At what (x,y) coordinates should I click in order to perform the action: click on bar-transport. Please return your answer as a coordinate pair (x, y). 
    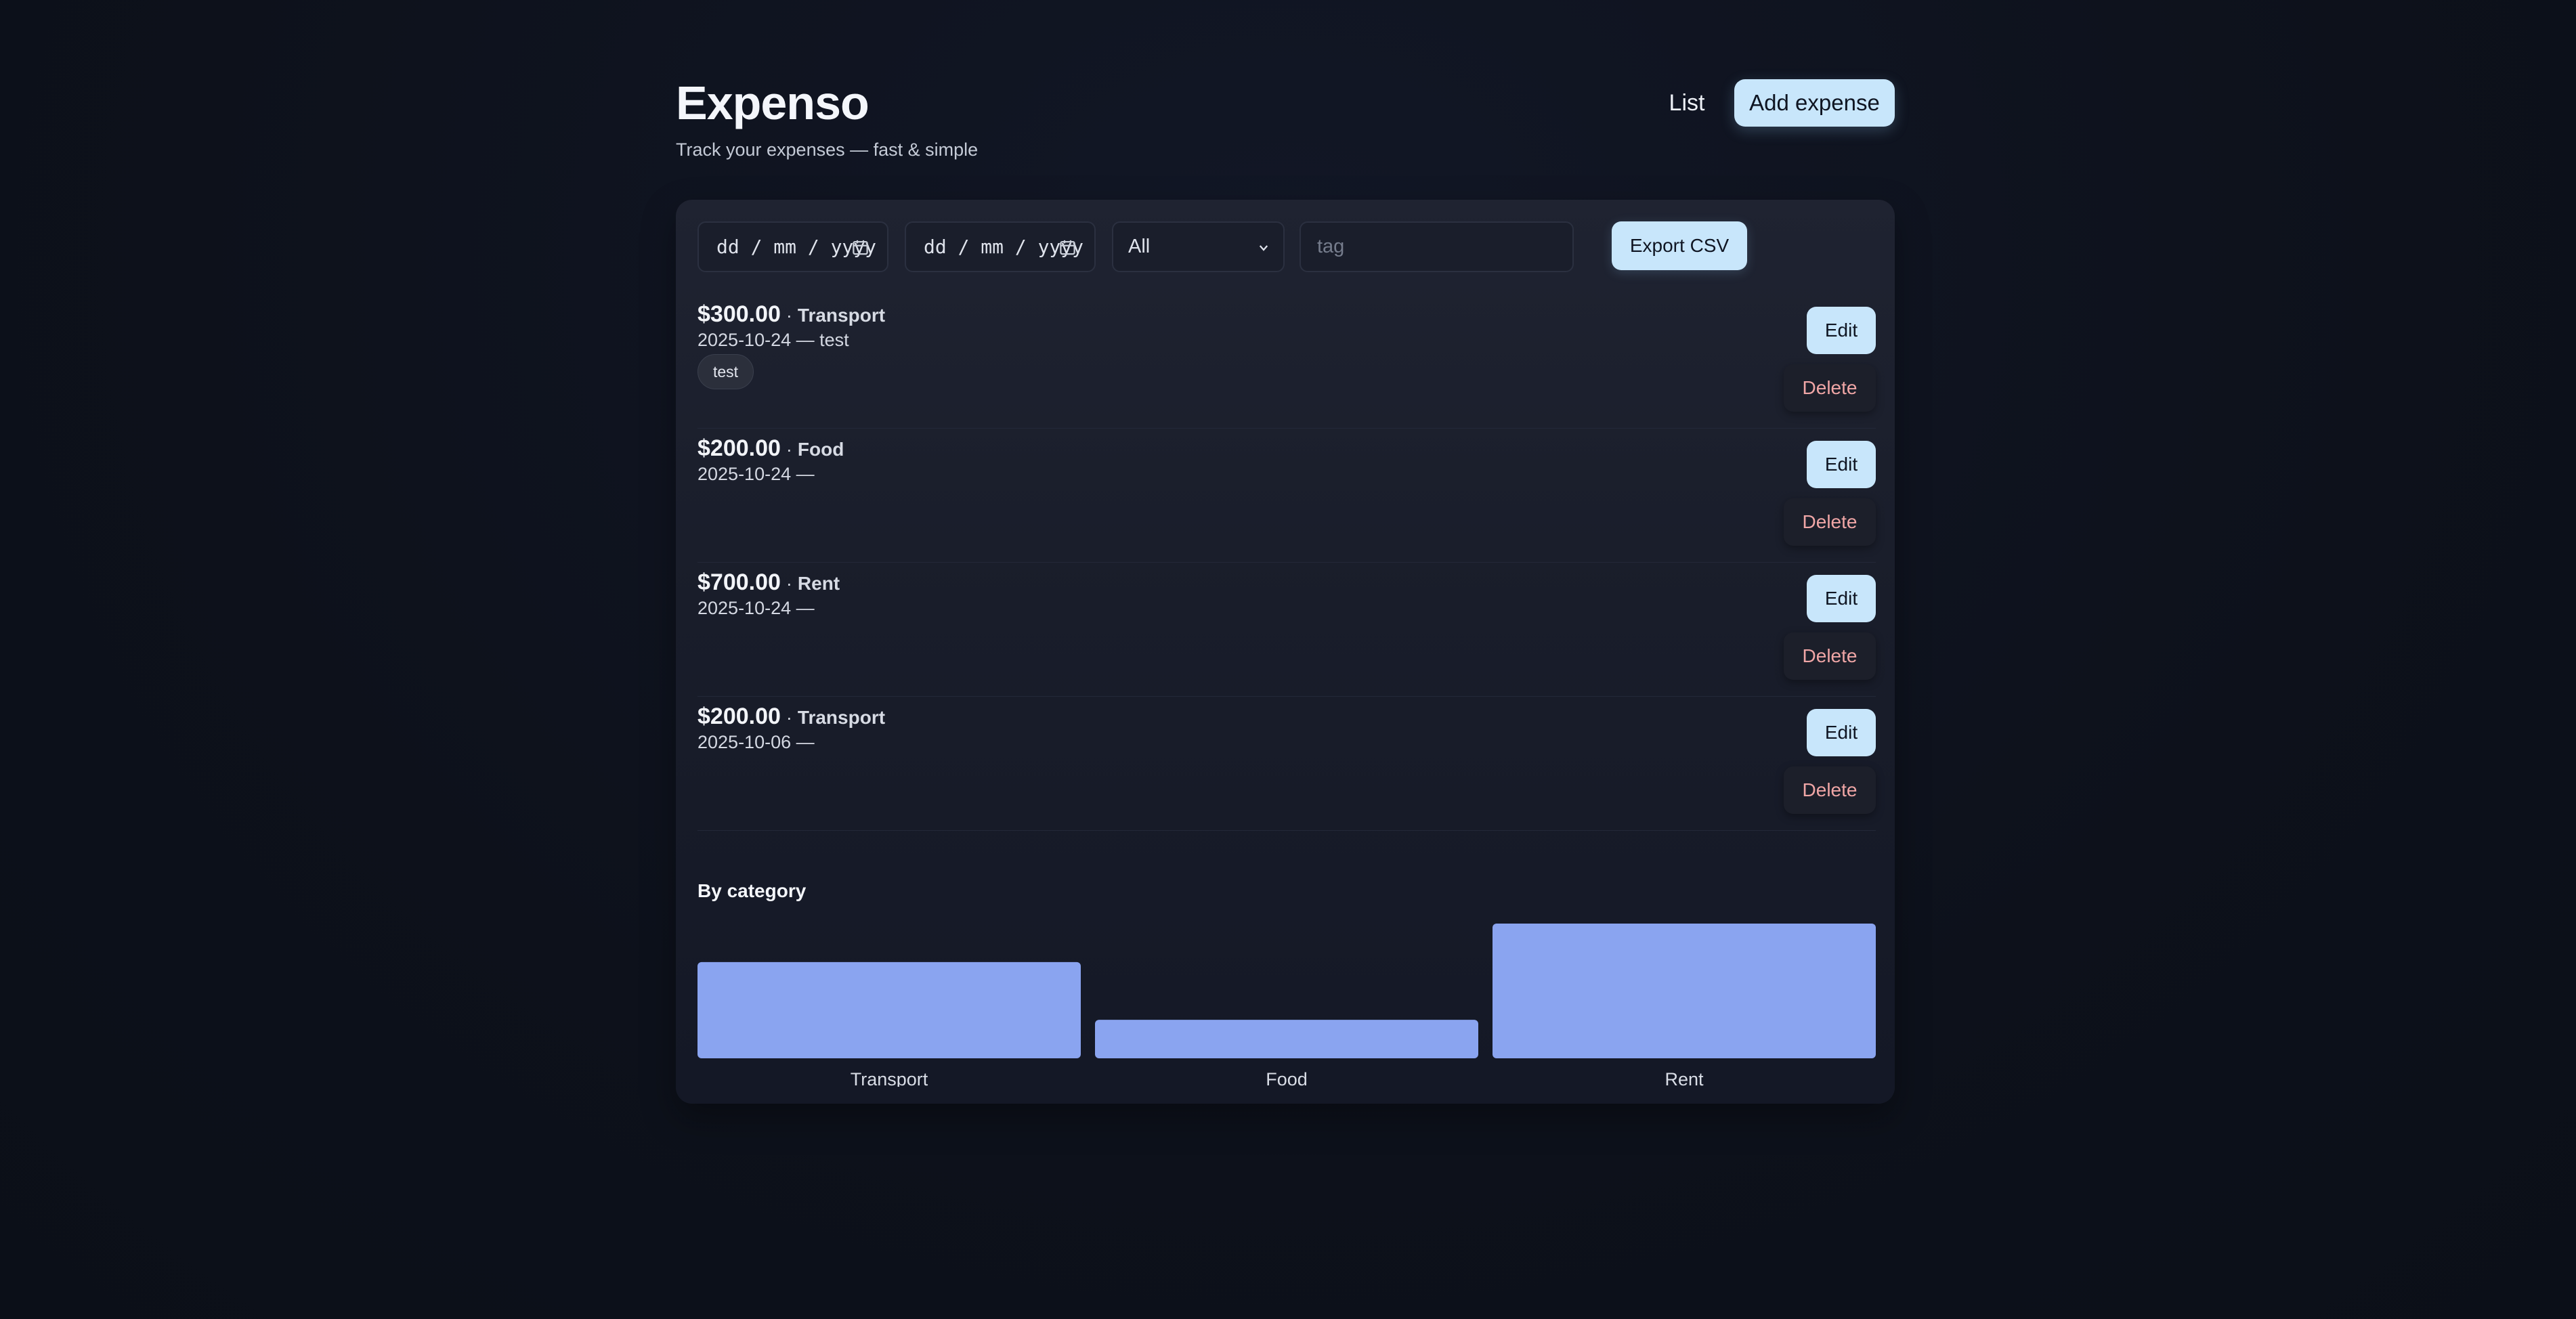
    Looking at the image, I should click on (889, 1009).